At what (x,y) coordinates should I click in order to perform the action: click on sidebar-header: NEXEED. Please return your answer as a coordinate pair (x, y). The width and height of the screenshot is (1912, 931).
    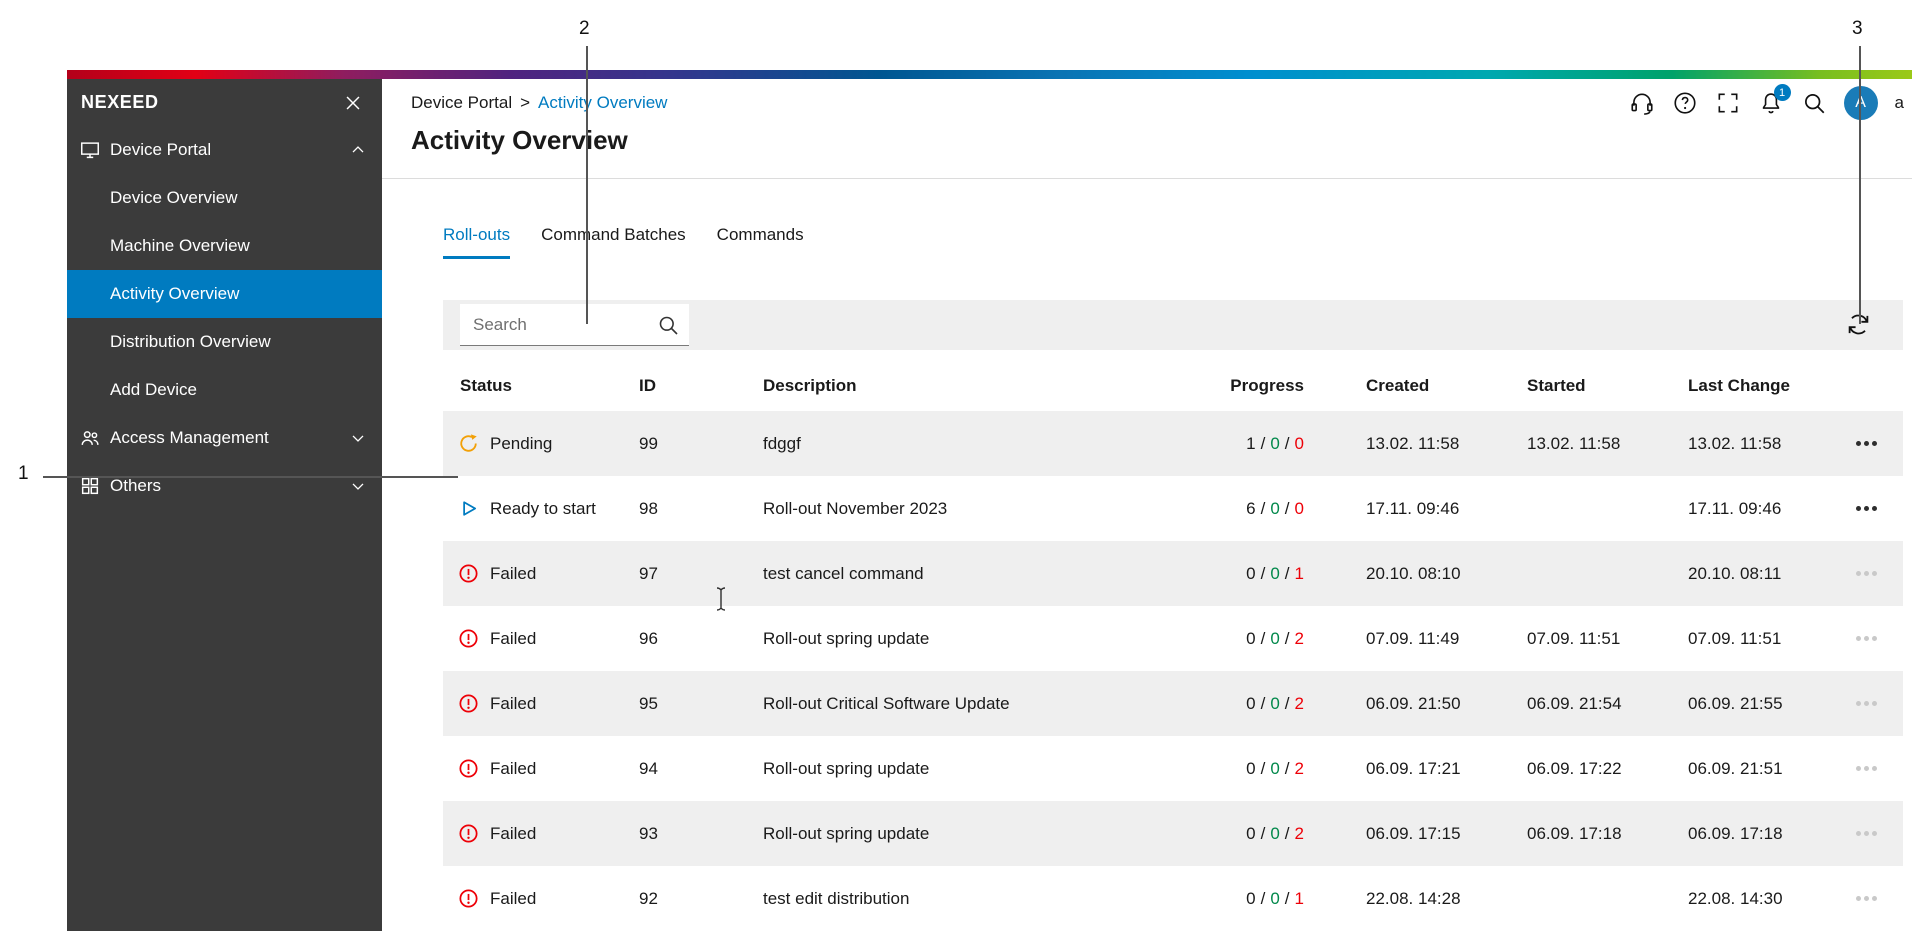
    Looking at the image, I should click on (224, 102).